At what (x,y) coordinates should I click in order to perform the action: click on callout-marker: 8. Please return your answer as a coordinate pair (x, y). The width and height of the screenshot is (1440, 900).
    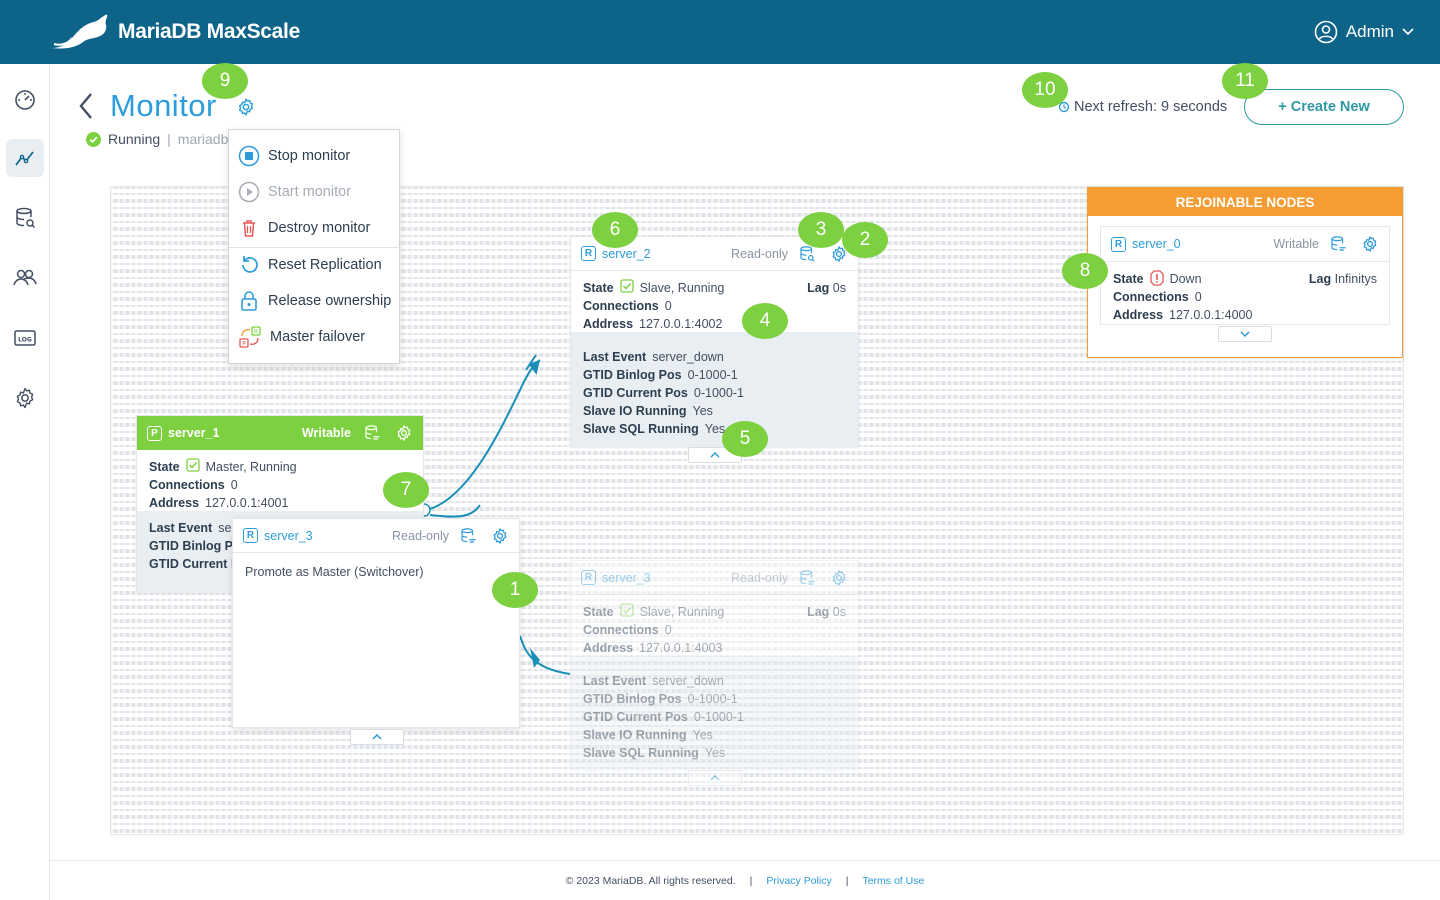
    Looking at the image, I should click on (1085, 271).